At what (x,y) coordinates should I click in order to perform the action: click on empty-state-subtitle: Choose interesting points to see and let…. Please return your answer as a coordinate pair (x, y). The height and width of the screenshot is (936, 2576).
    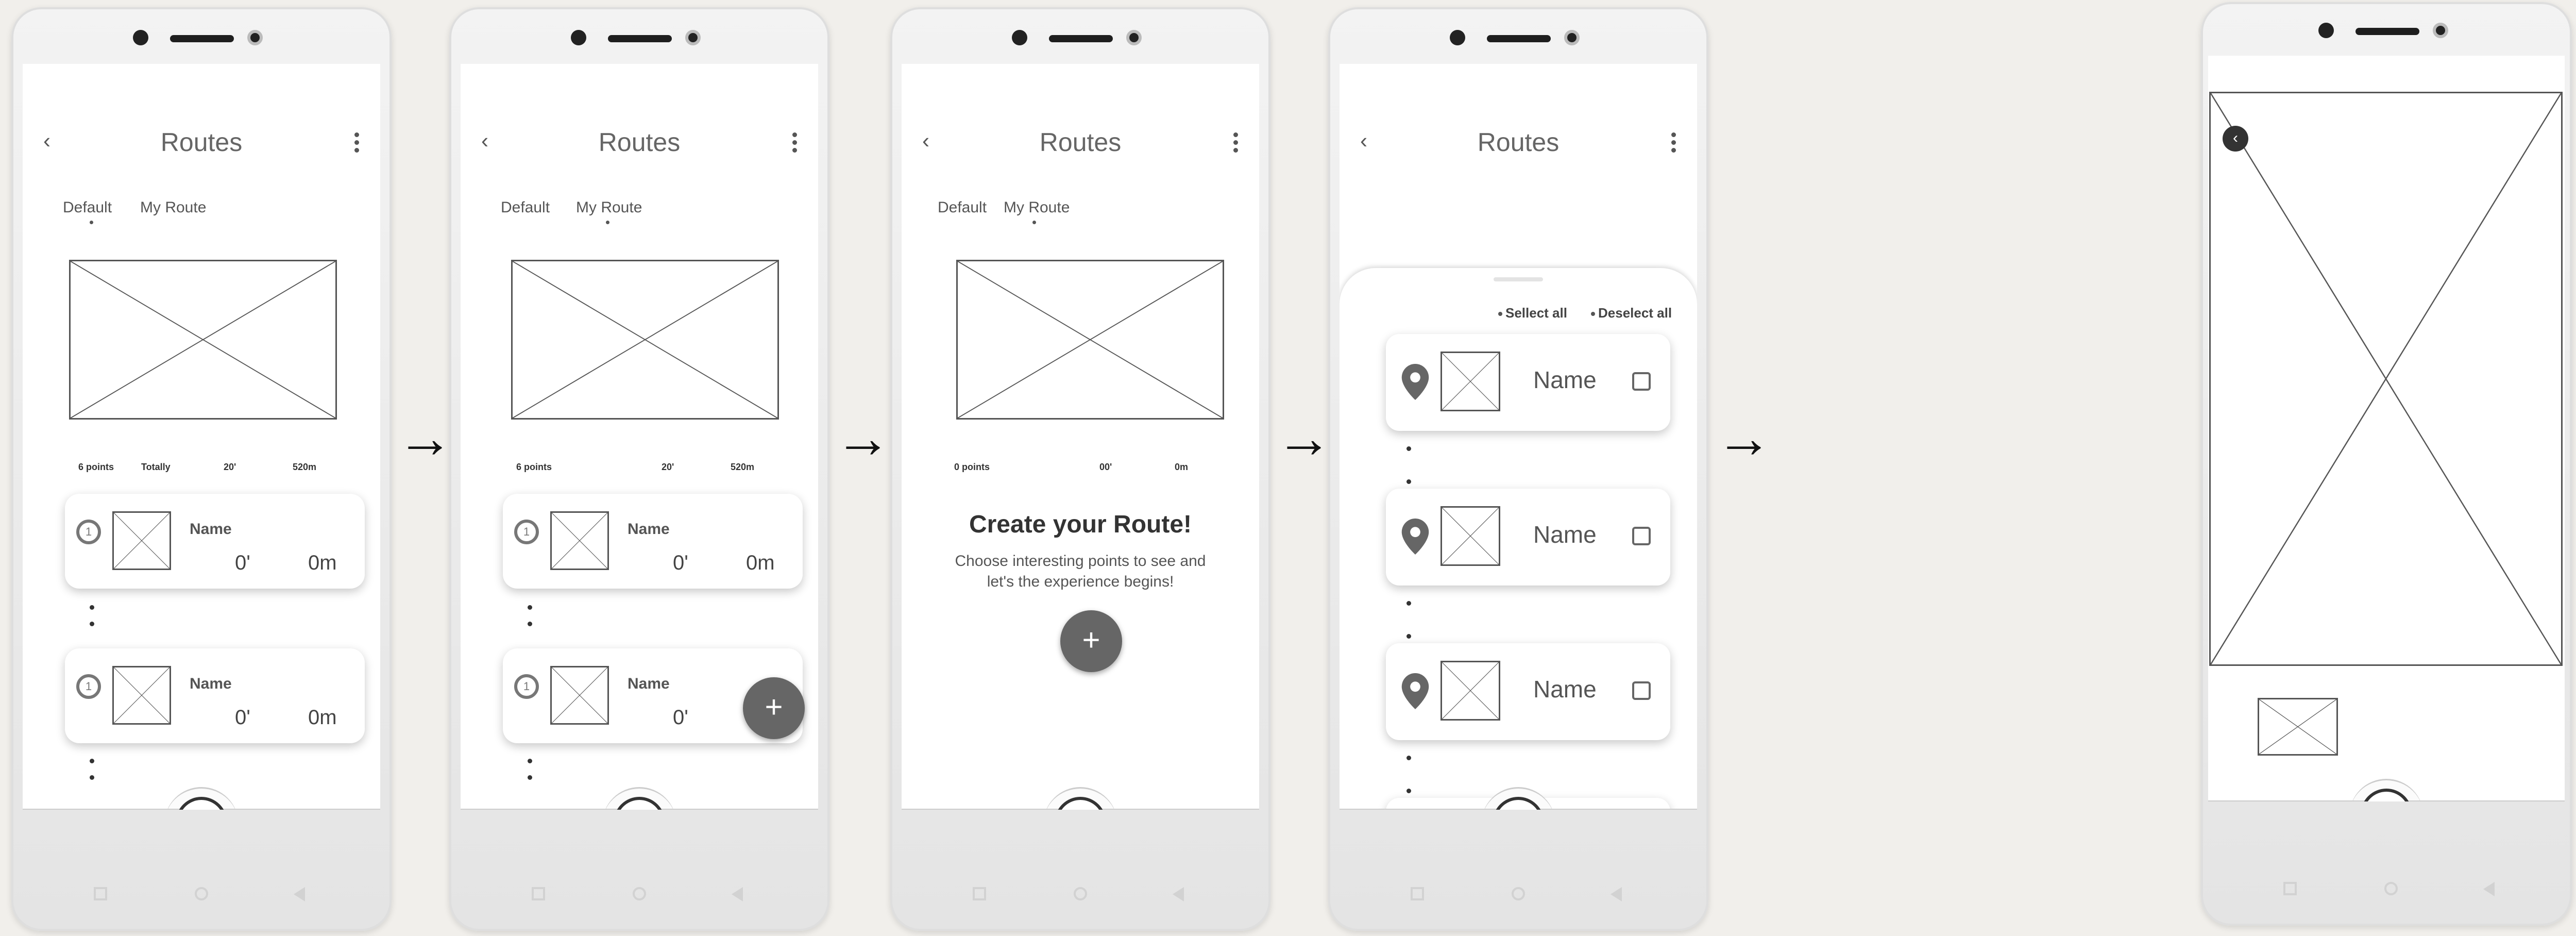
    Looking at the image, I should click on (1081, 571).